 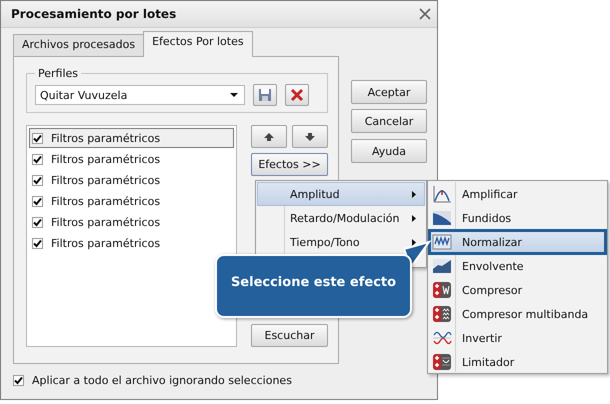 I want to click on profile-dropdown: Quitar Vuvuzela, so click(x=140, y=95).